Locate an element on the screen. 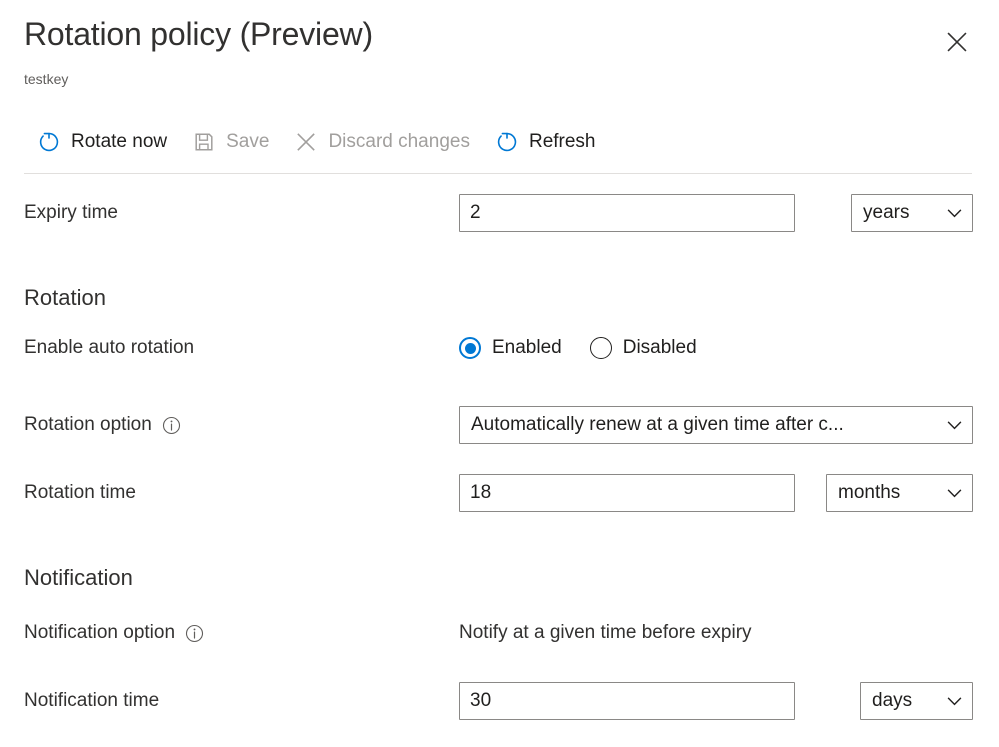 This screenshot has height=747, width=999. close-button is located at coordinates (957, 42).